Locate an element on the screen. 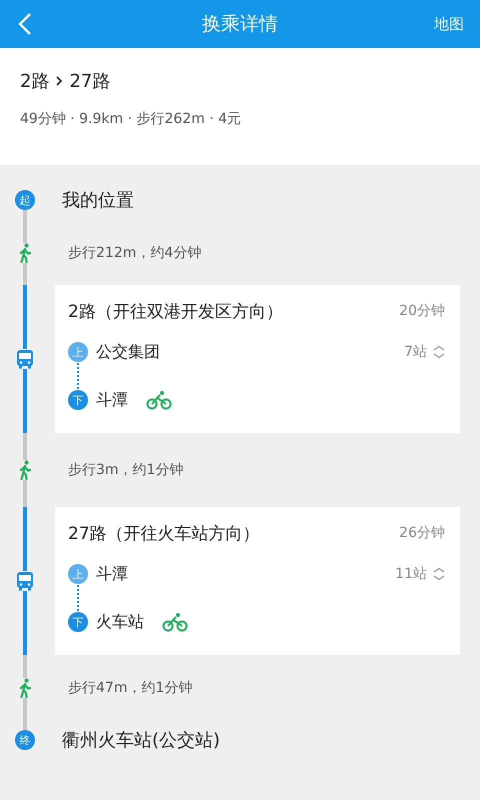  walk-info: 步行3m，约1分钟 is located at coordinates (125, 470).